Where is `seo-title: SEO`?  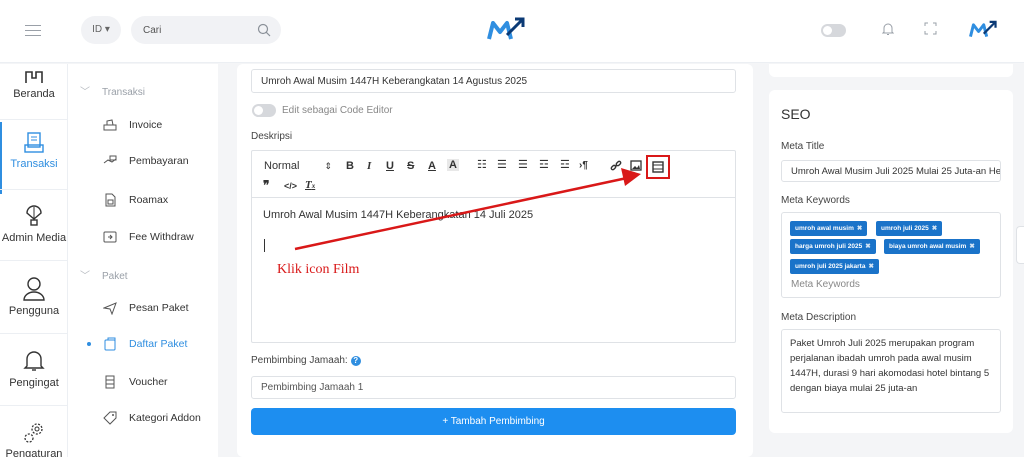 seo-title: SEO is located at coordinates (796, 114).